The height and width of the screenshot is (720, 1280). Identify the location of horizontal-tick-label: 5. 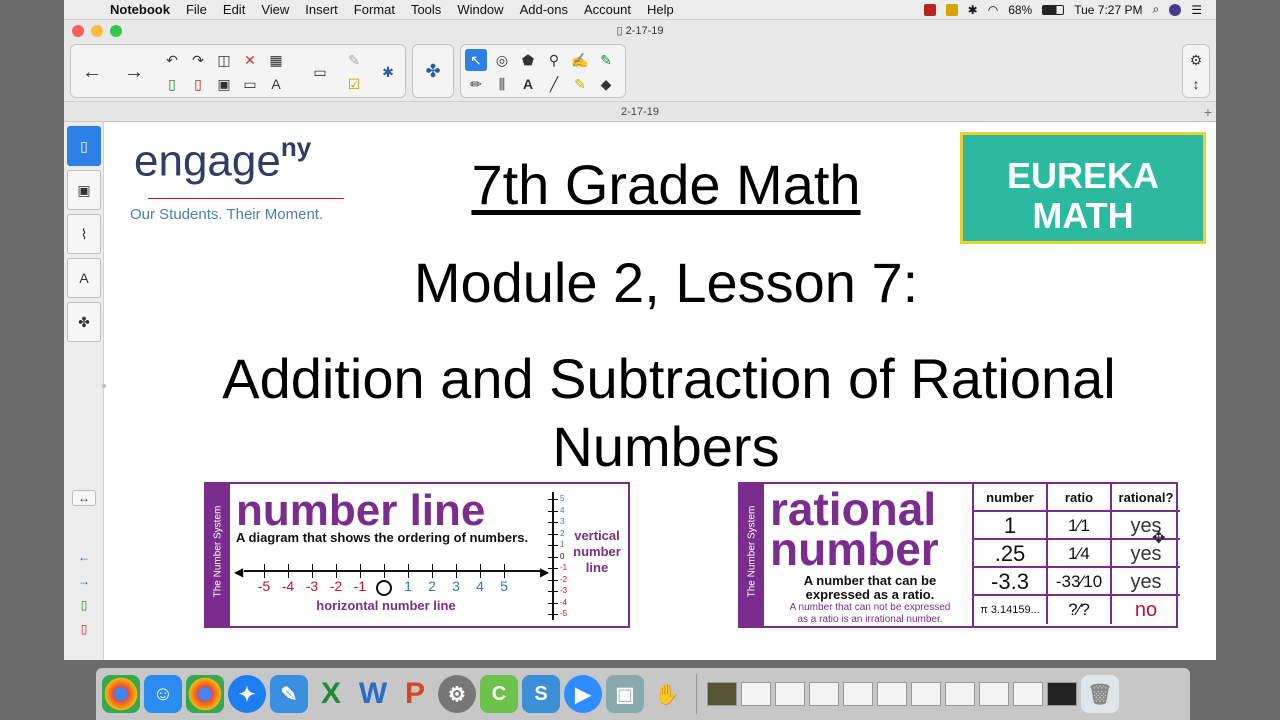
(504, 586).